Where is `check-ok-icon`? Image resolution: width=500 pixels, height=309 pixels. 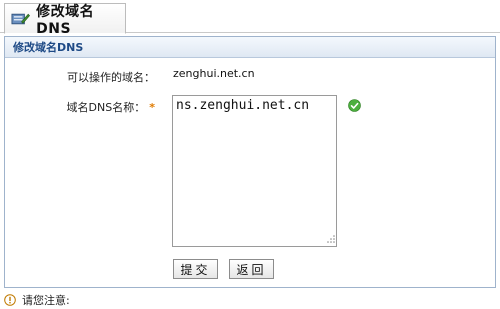 check-ok-icon is located at coordinates (354, 105).